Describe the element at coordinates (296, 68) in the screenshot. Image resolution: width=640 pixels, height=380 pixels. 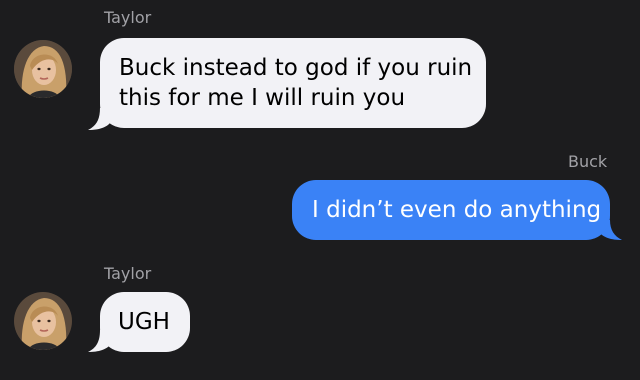
I see `message-text-line: Buck instead to god if you ruin` at that location.